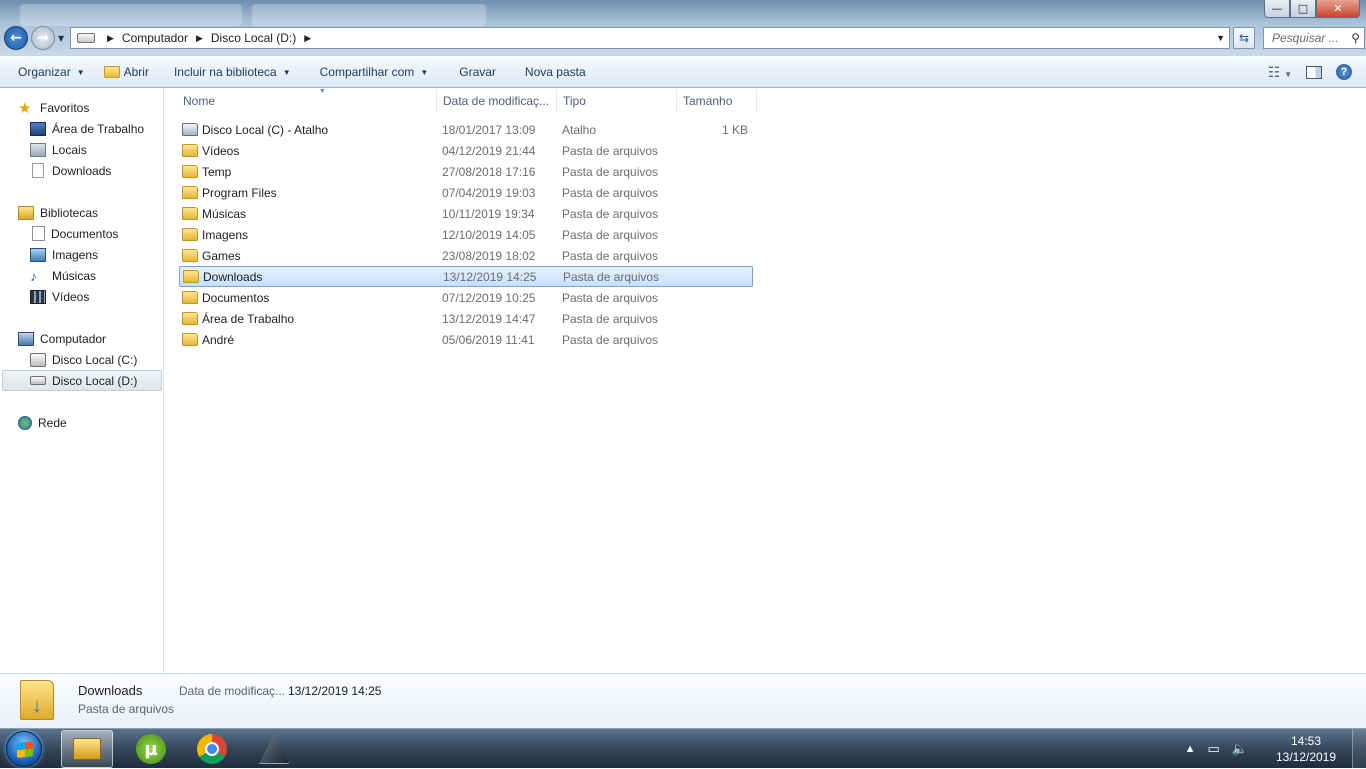  Describe the element at coordinates (62, 338) in the screenshot. I see `nav-computer: Computador` at that location.